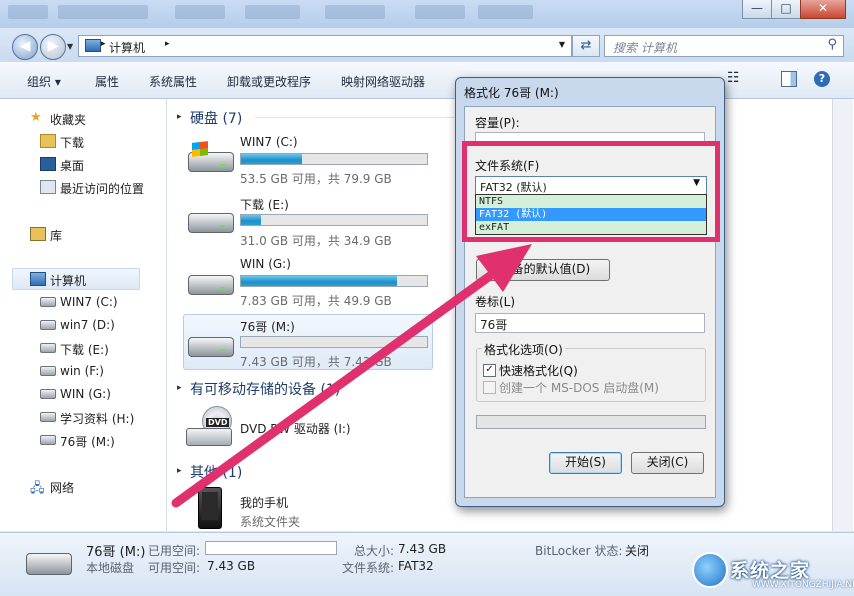 The image size is (854, 596). I want to click on watermark: 系统之家 WWW.XITONGZHIJIA.NET, so click(768, 571).